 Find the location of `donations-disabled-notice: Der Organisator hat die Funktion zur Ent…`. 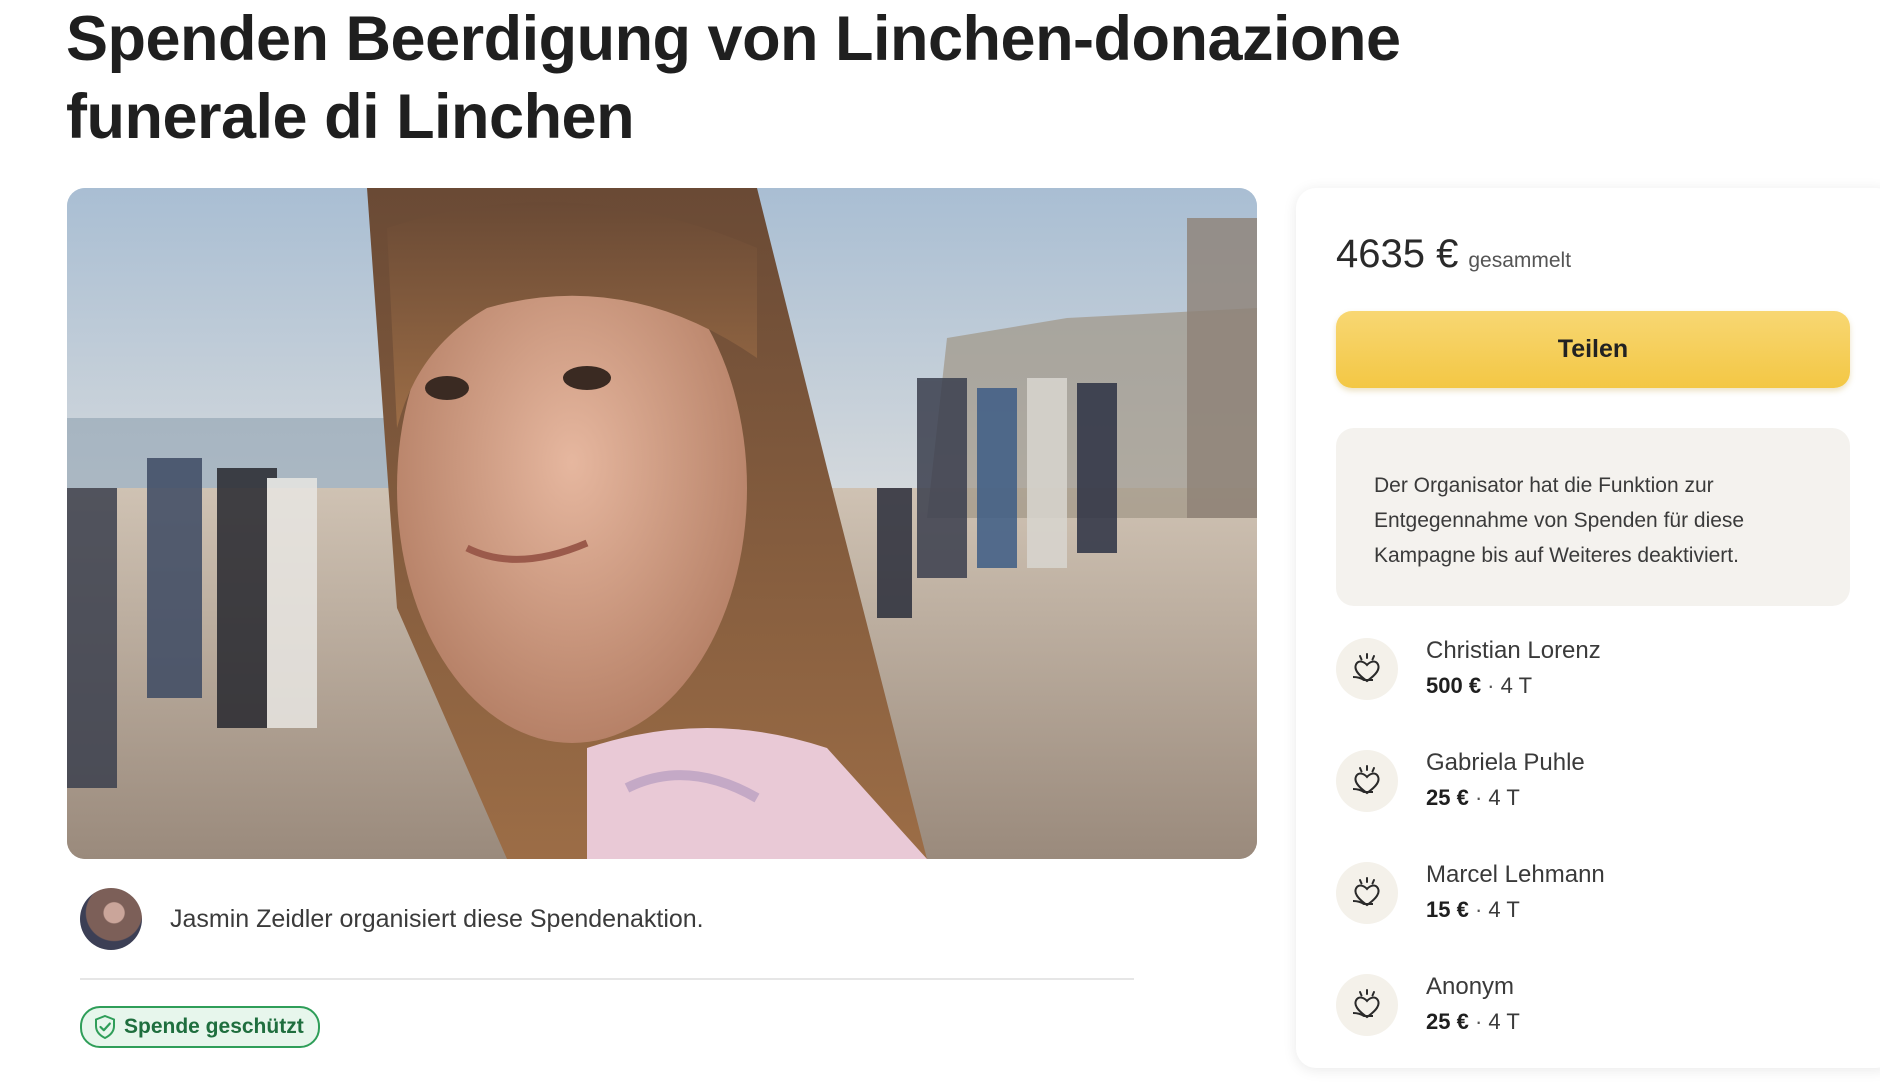

donations-disabled-notice: Der Organisator hat die Funktion zur Ent… is located at coordinates (1593, 517).